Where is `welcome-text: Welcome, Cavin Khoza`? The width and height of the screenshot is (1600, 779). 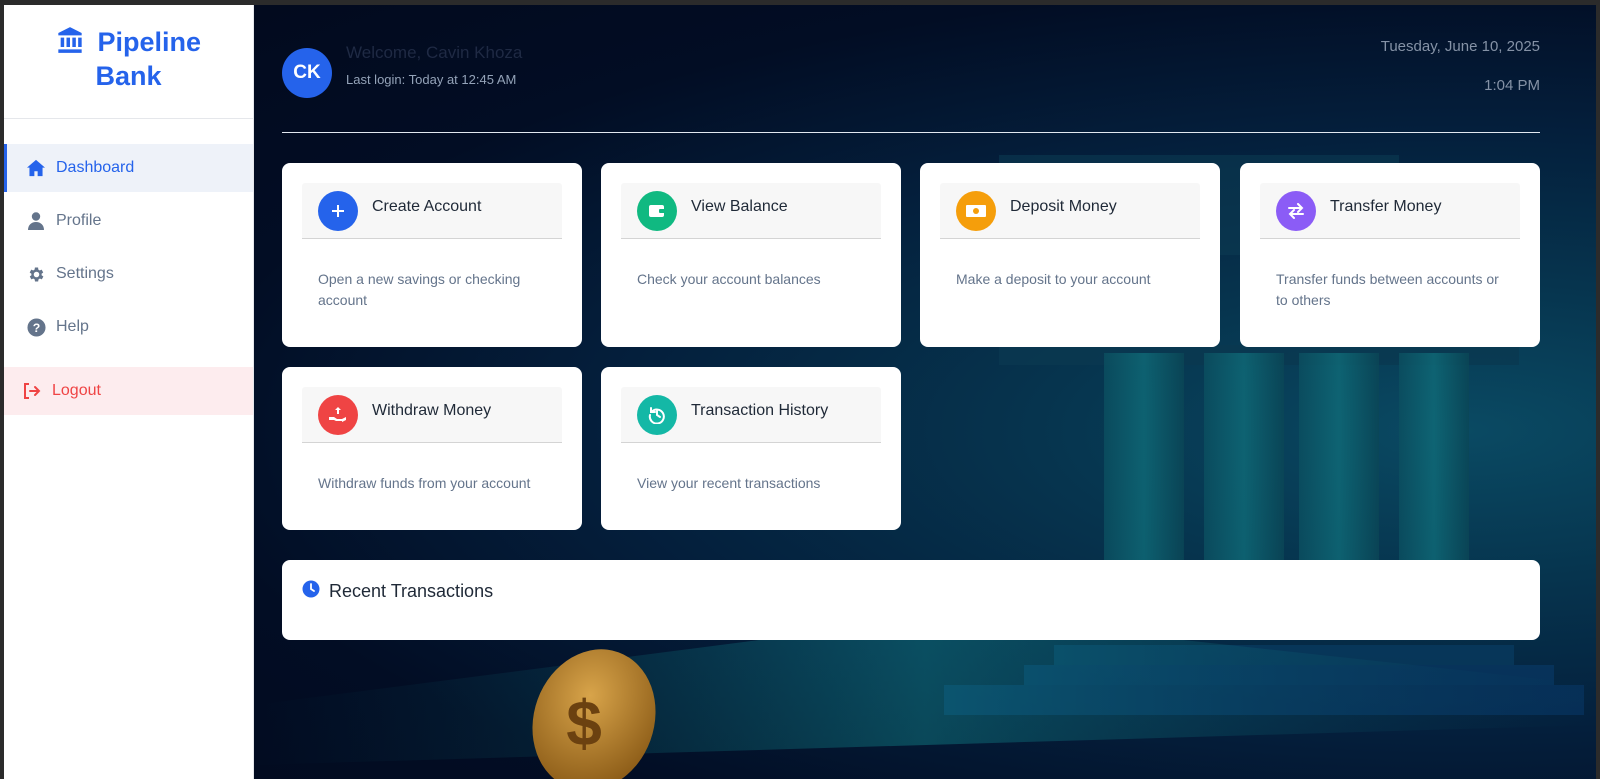 welcome-text: Welcome, Cavin Khoza is located at coordinates (434, 52).